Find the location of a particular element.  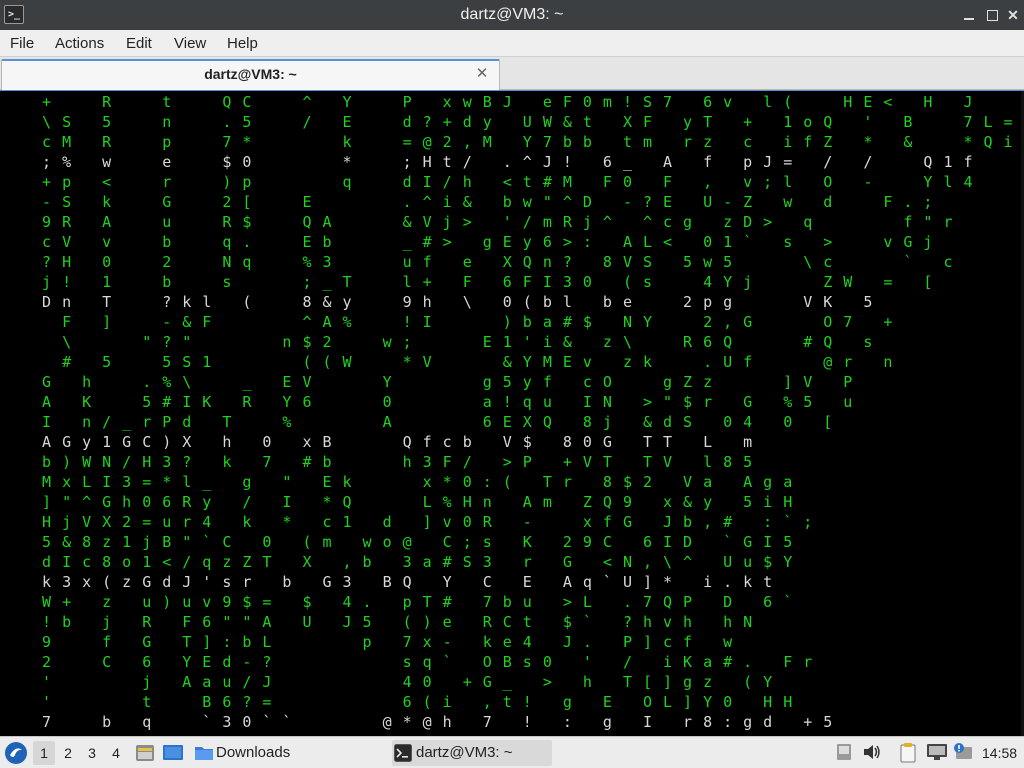

minimize-icon is located at coordinates (969, 15).